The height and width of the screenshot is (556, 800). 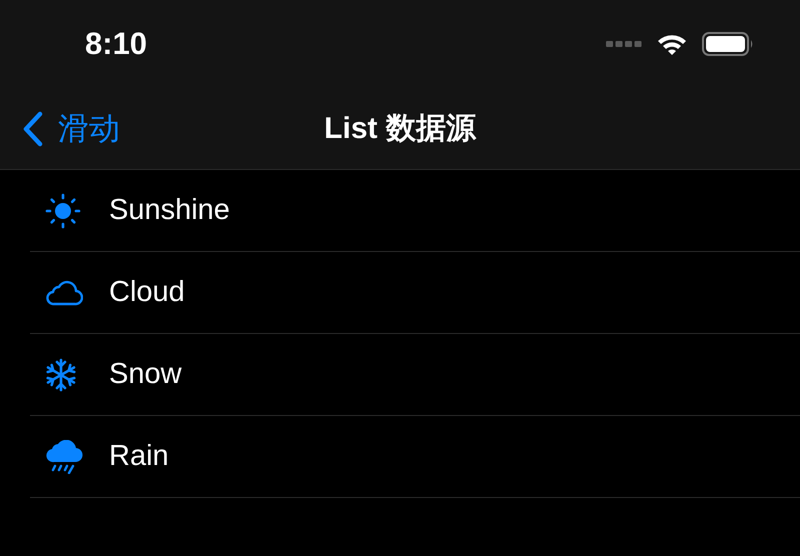 I want to click on battery-icon, so click(x=728, y=44).